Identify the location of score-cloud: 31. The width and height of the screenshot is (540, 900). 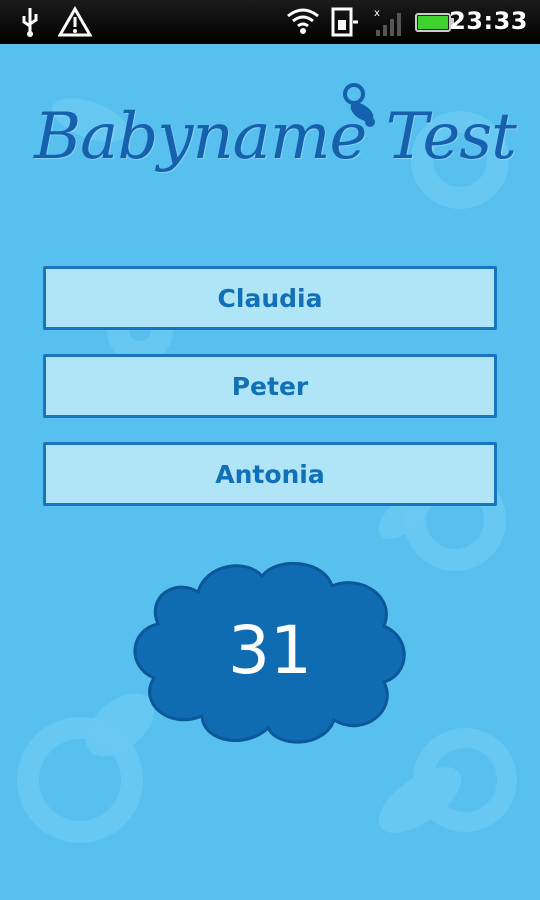
(270, 650).